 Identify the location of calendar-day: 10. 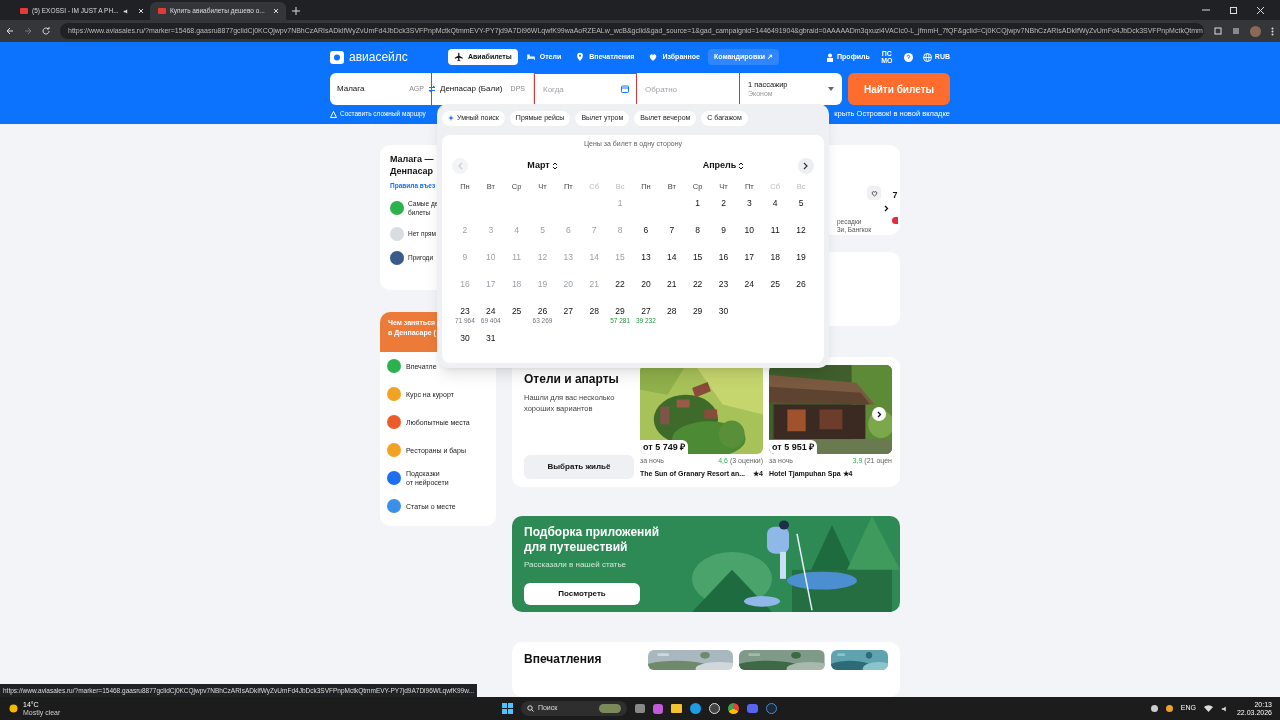
(749, 229).